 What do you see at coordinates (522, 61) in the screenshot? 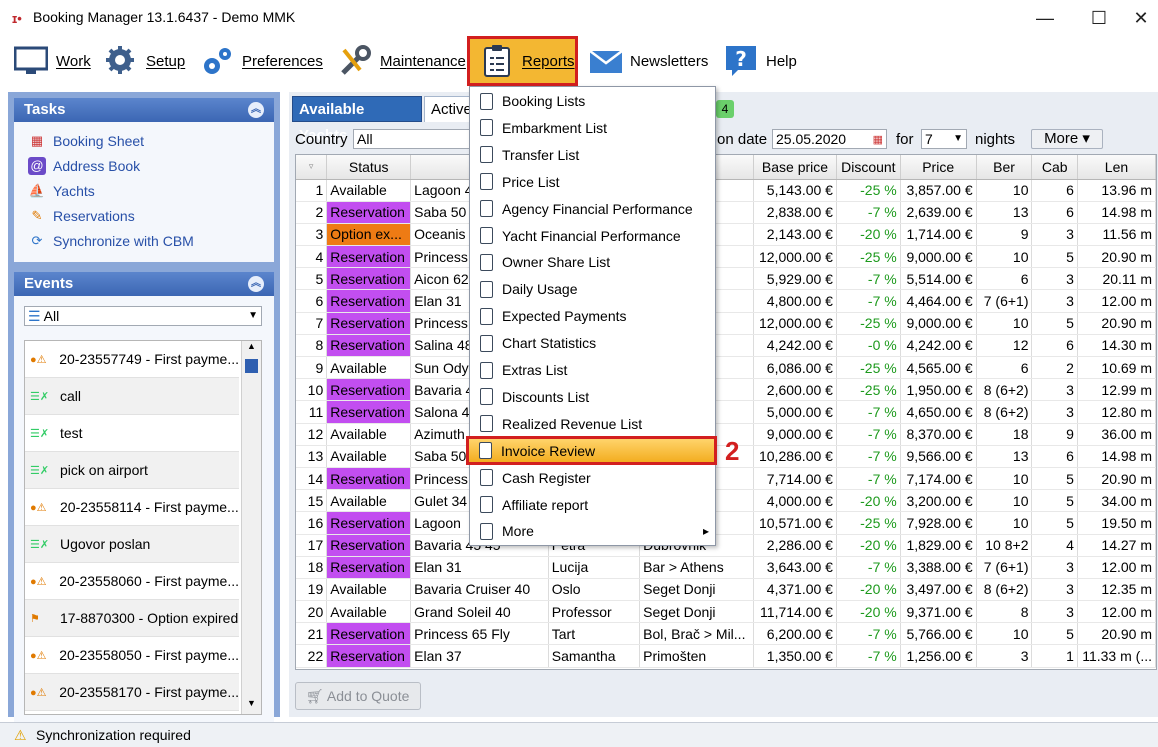
I see `toolbar-reports: Reports` at bounding box center [522, 61].